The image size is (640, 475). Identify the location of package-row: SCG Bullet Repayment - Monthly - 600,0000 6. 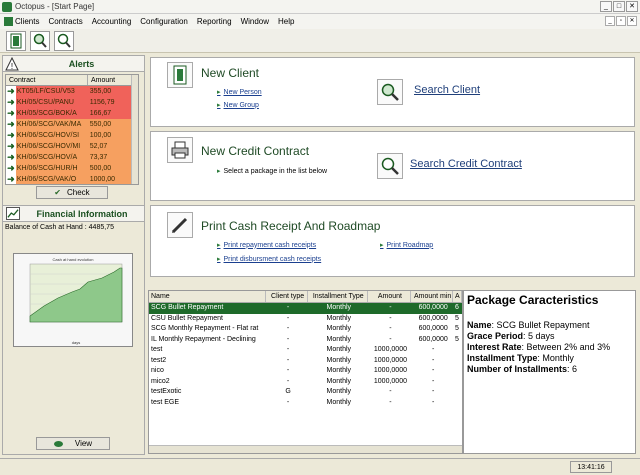
(305, 308).